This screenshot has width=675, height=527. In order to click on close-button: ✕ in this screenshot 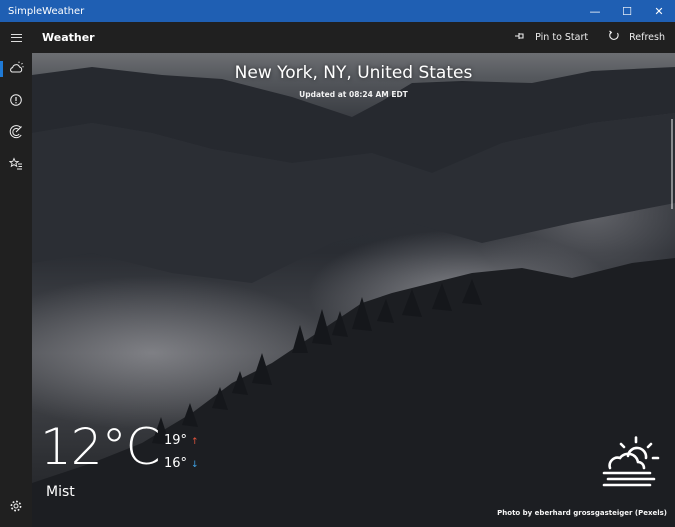, I will do `click(659, 11)`.